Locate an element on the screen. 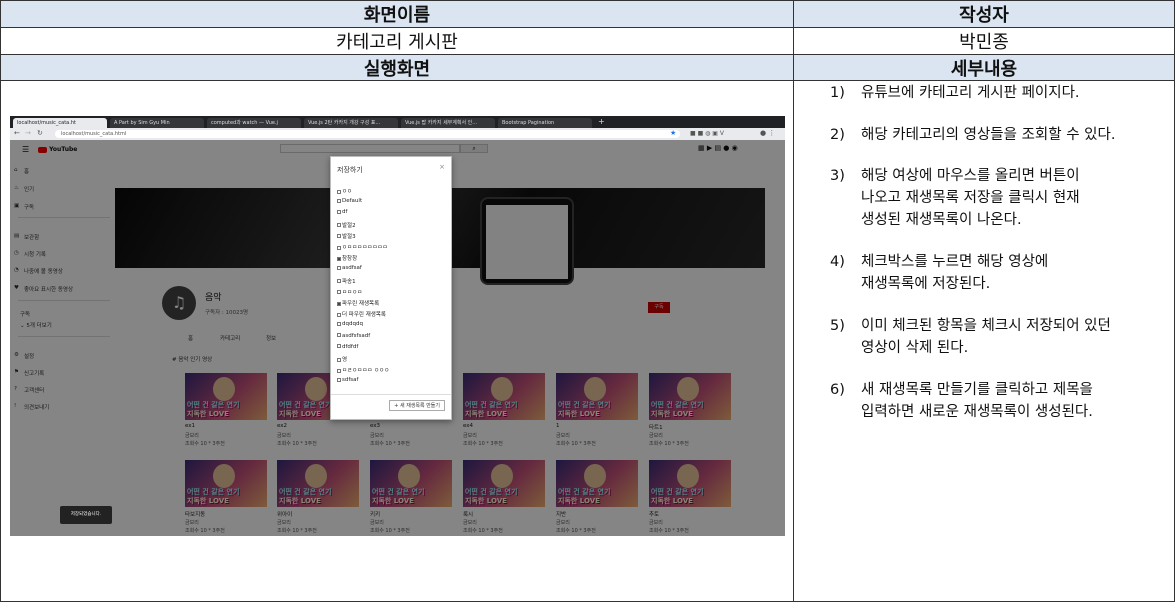 This screenshot has width=1175, height=602. playlist-label: 파송1 is located at coordinates (349, 281).